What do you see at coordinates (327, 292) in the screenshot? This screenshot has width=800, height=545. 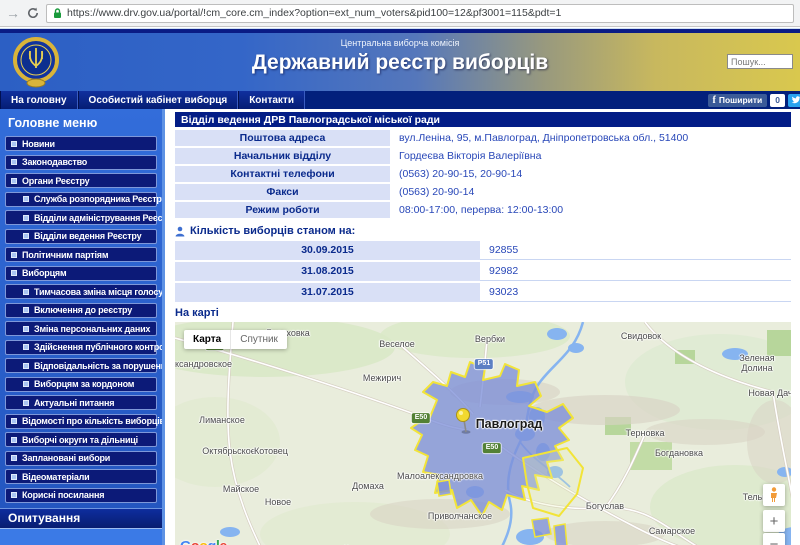 I see `voter-date: 31.07.2015` at bounding box center [327, 292].